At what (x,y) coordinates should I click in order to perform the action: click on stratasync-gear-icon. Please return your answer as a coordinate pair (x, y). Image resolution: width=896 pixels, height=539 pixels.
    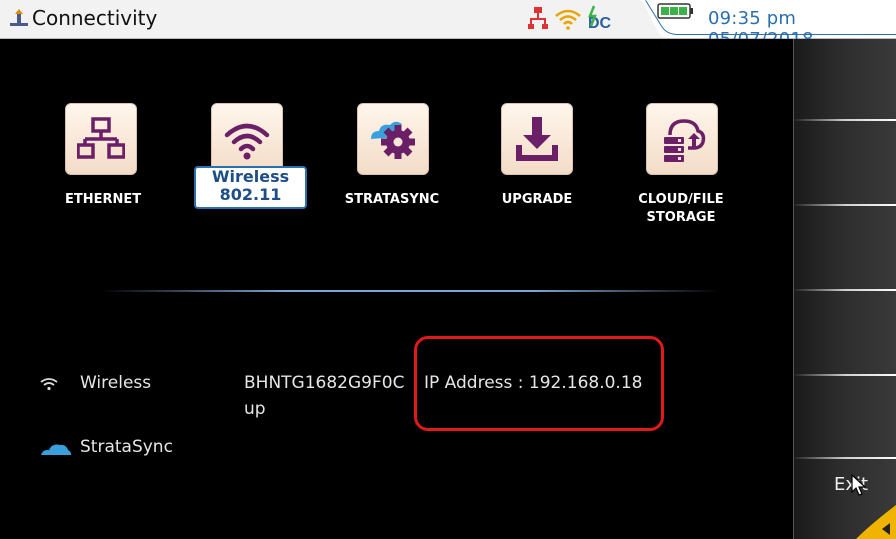
    Looking at the image, I should click on (393, 140).